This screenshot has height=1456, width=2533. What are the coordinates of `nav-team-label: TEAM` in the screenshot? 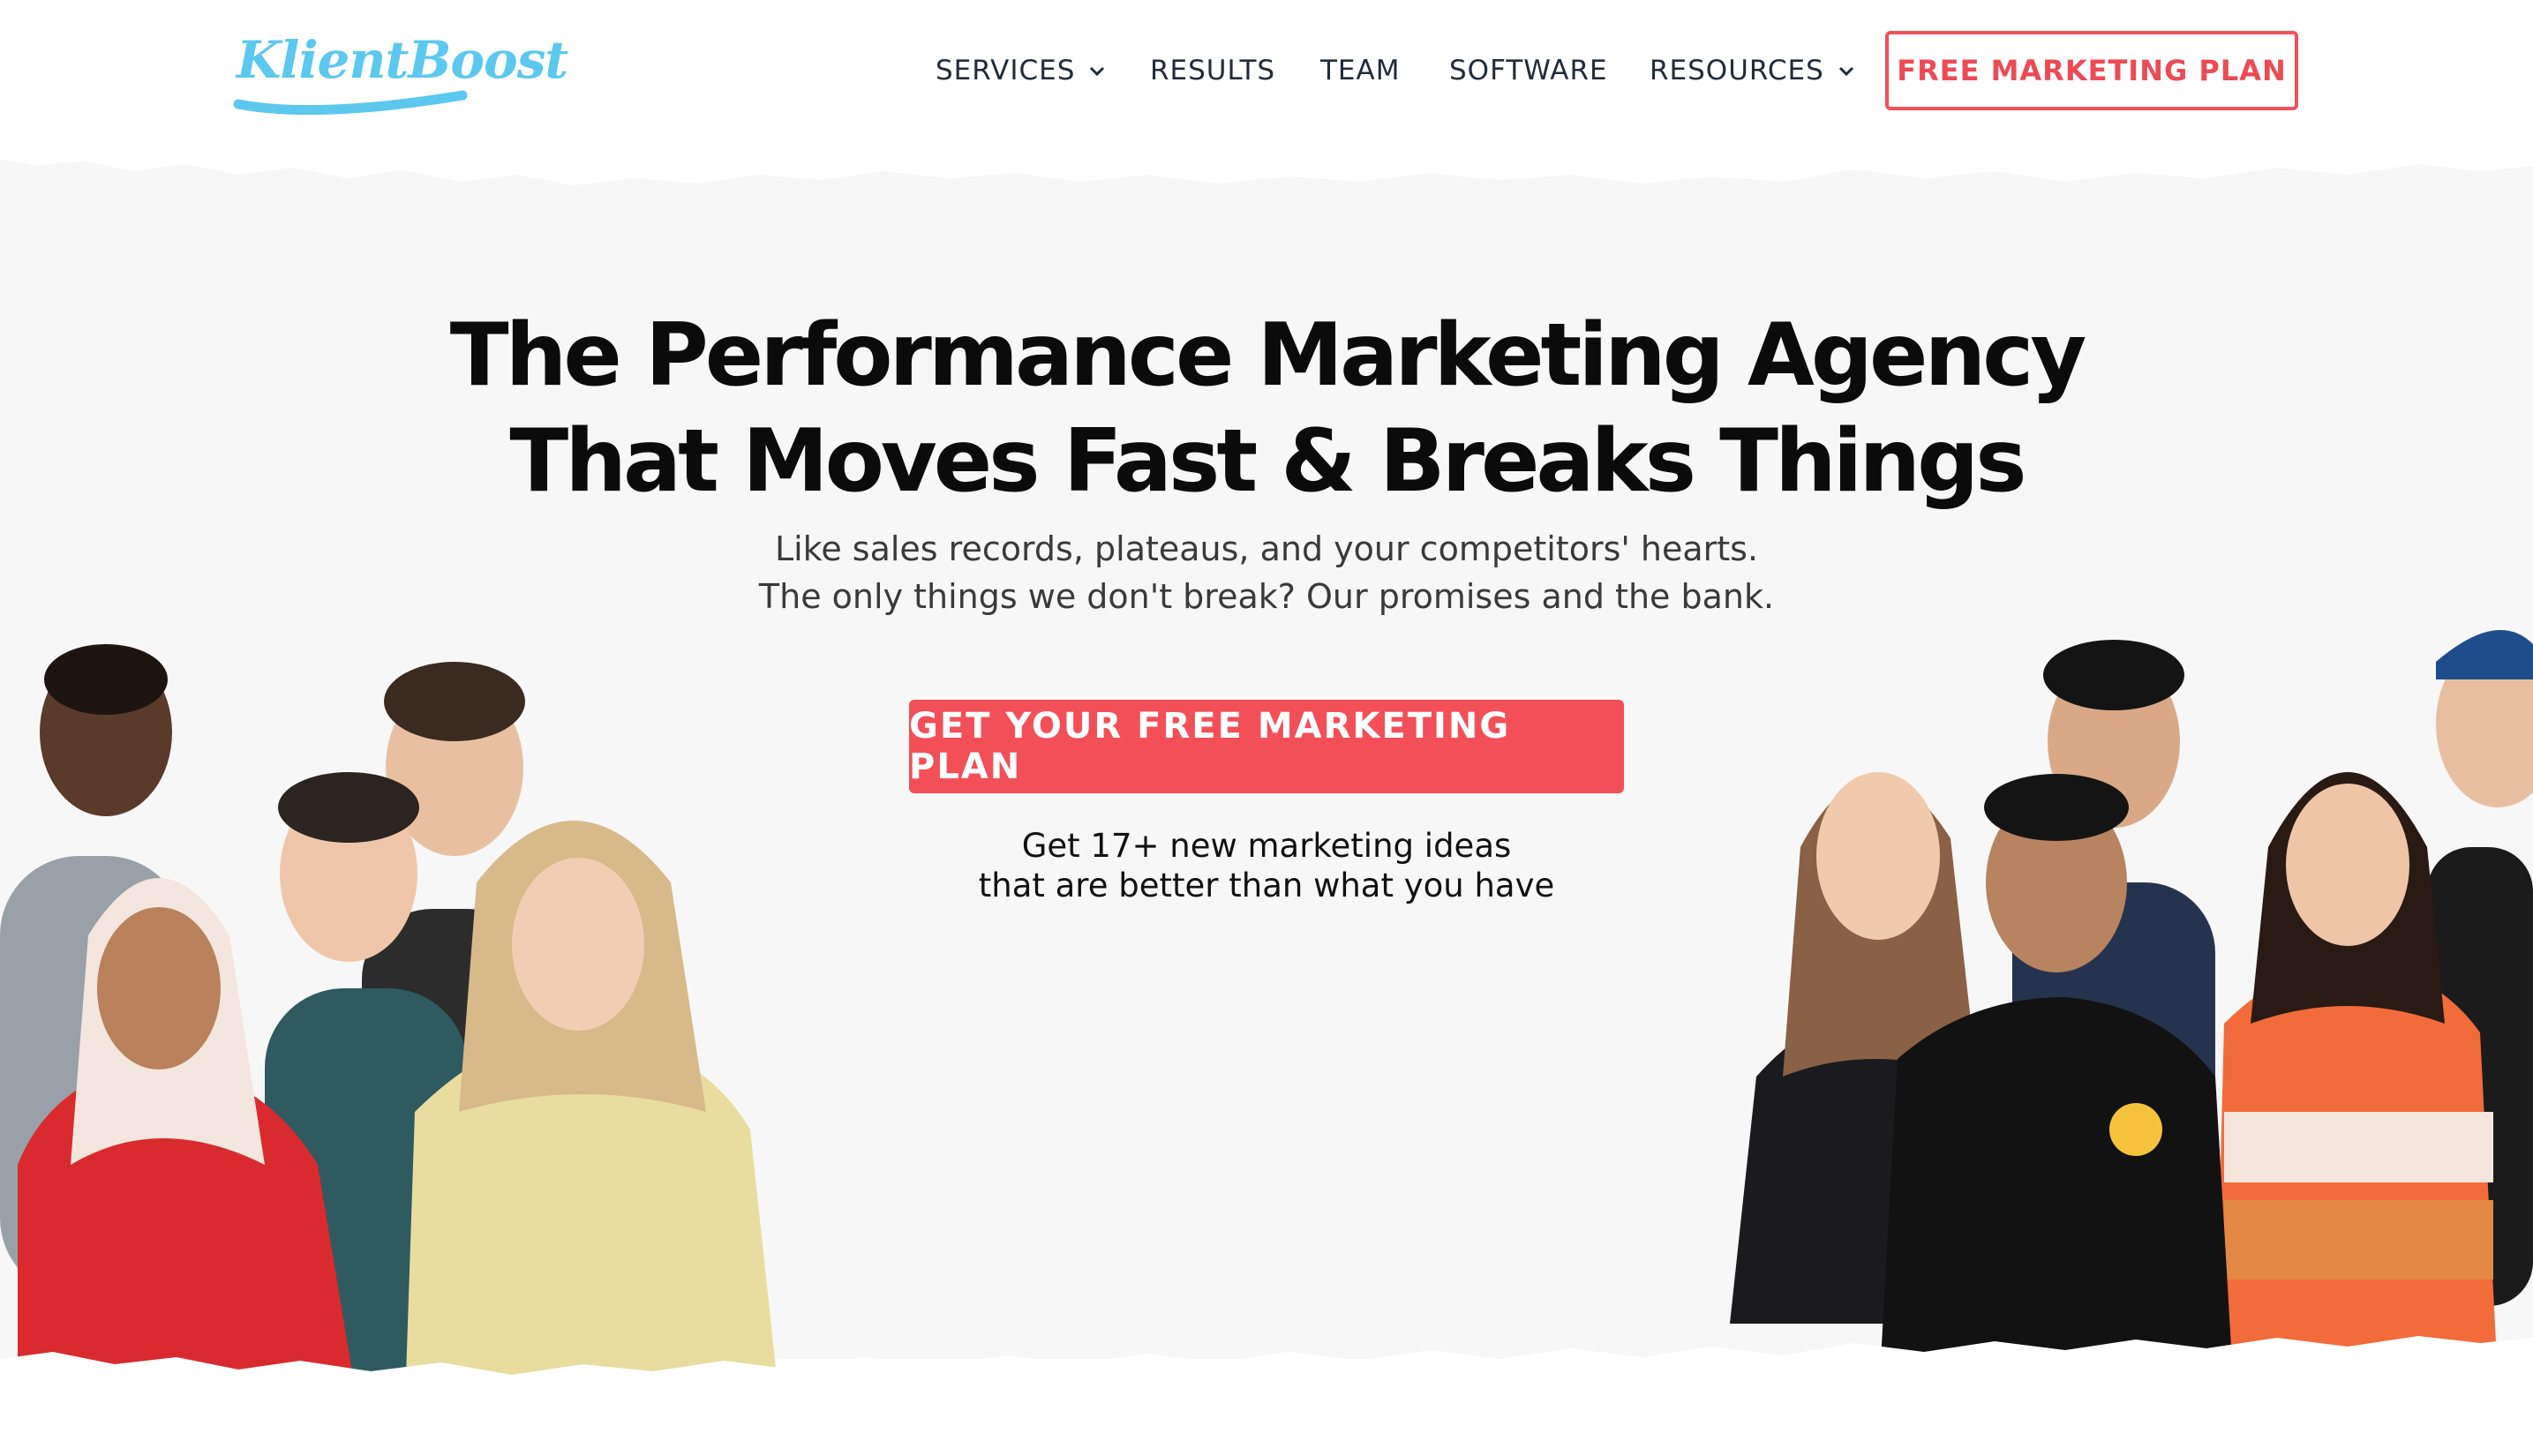 It's located at (1360, 70).